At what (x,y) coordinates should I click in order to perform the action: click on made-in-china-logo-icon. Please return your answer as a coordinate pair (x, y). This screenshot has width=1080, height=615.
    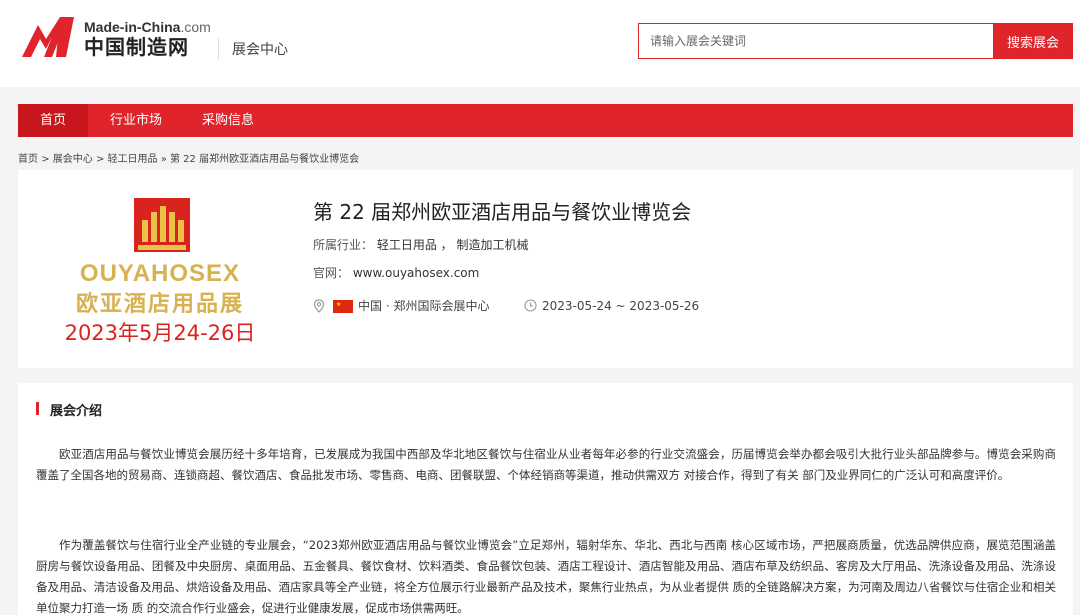
    Looking at the image, I should click on (52, 37).